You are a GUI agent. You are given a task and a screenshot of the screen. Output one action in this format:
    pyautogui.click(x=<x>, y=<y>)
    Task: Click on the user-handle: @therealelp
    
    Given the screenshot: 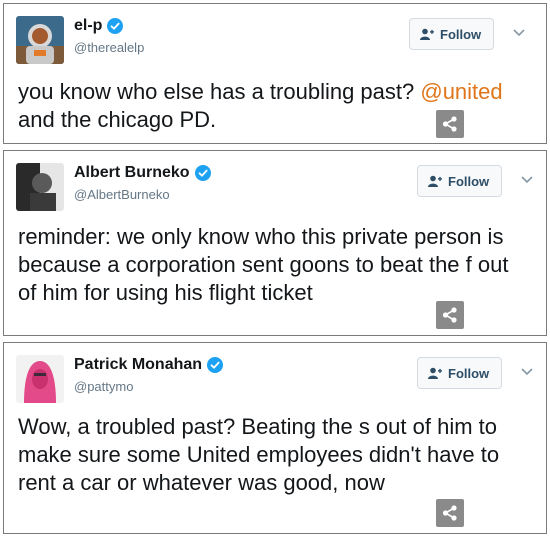 What is the action you would take?
    pyautogui.click(x=109, y=47)
    